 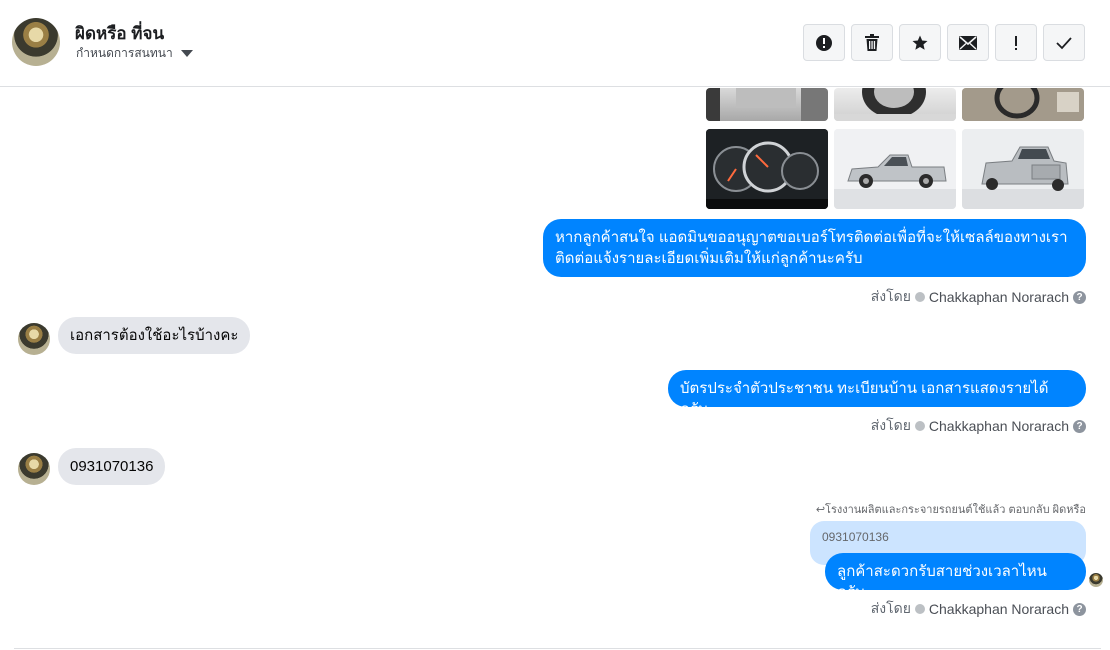 What do you see at coordinates (767, 104) in the screenshot?
I see `car-photo-dashboard` at bounding box center [767, 104].